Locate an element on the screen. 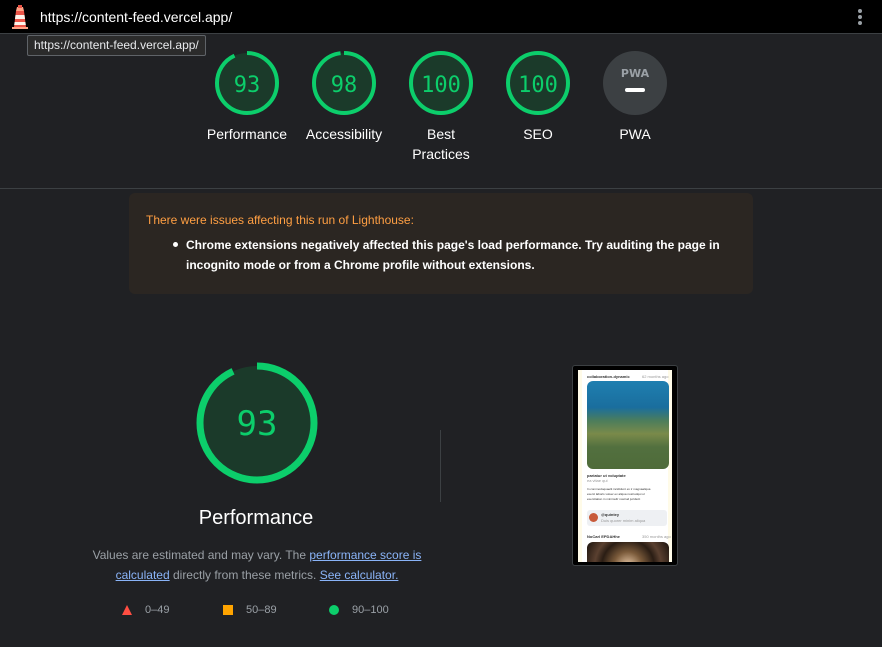  circle-icon is located at coordinates (334, 610).